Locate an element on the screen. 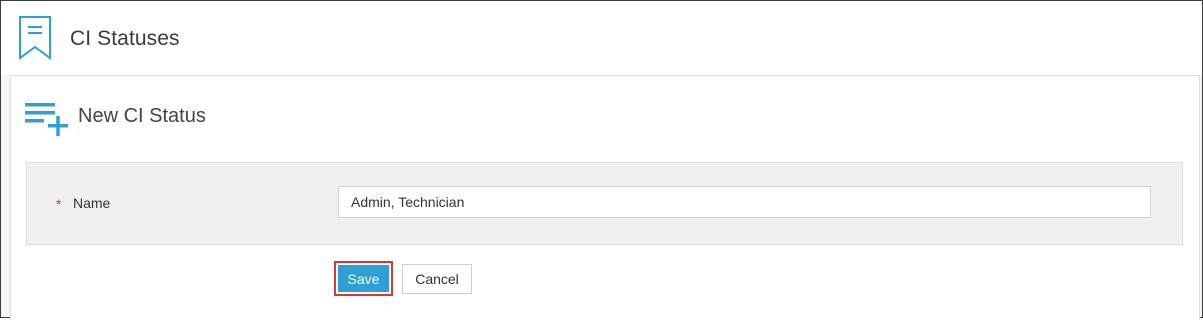 Image resolution: width=1203 pixels, height=320 pixels. panel-title: New CI Status is located at coordinates (142, 116).